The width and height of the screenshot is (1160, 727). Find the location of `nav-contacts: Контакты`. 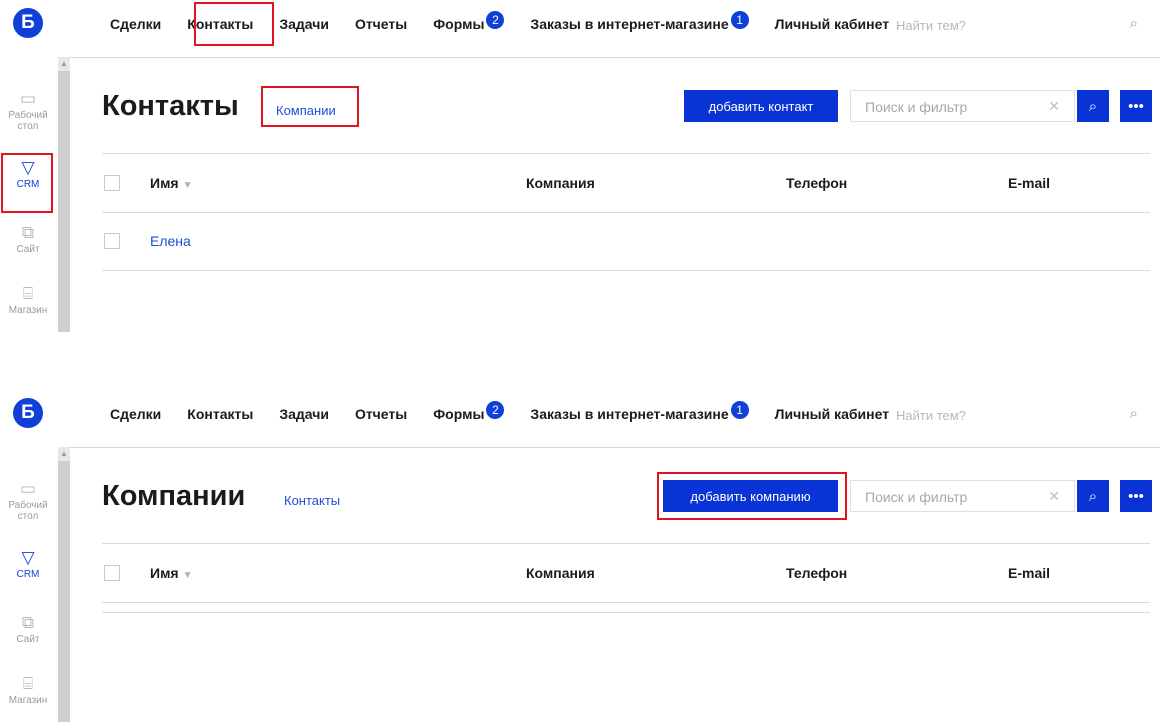

nav-contacts: Контакты is located at coordinates (220, 414).